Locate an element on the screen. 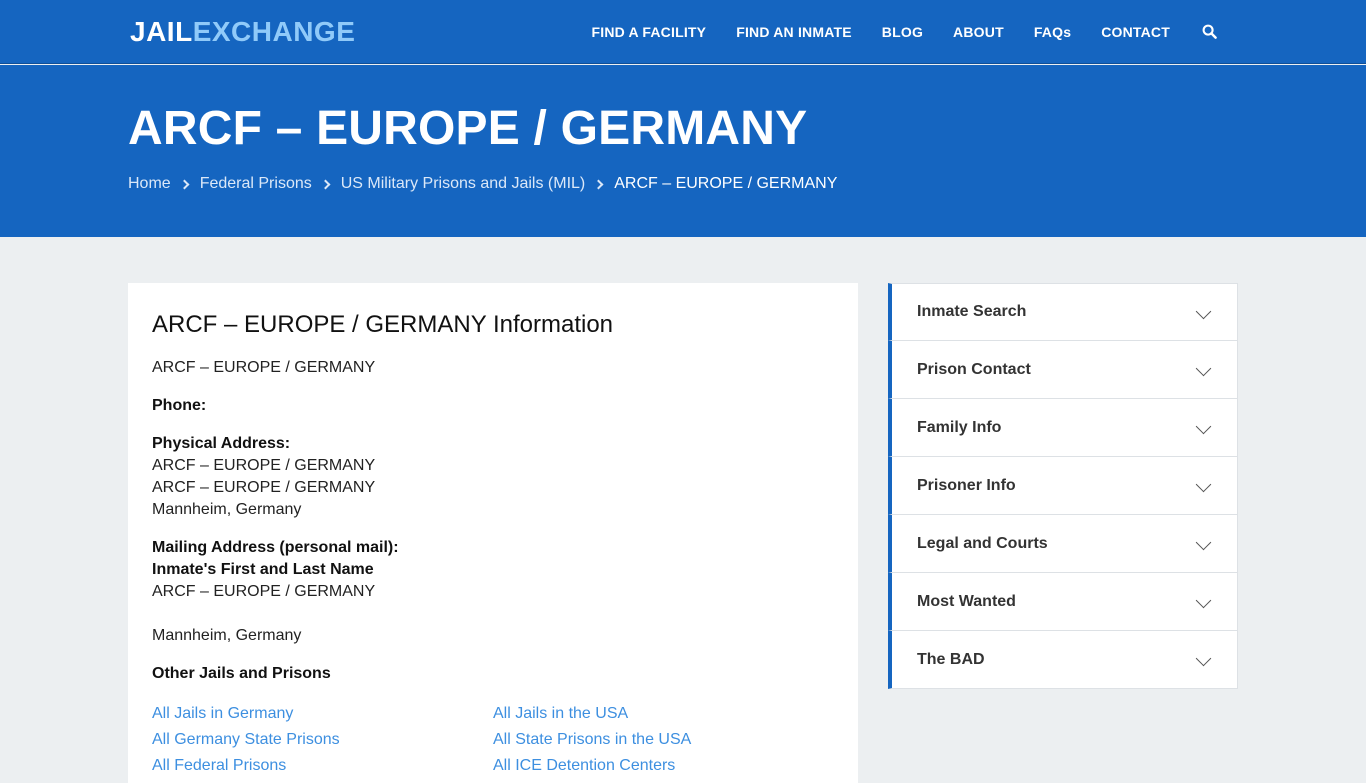 The width and height of the screenshot is (1366, 783). link-germany-state-prisons: All Germany State Prisons is located at coordinates (322, 740).